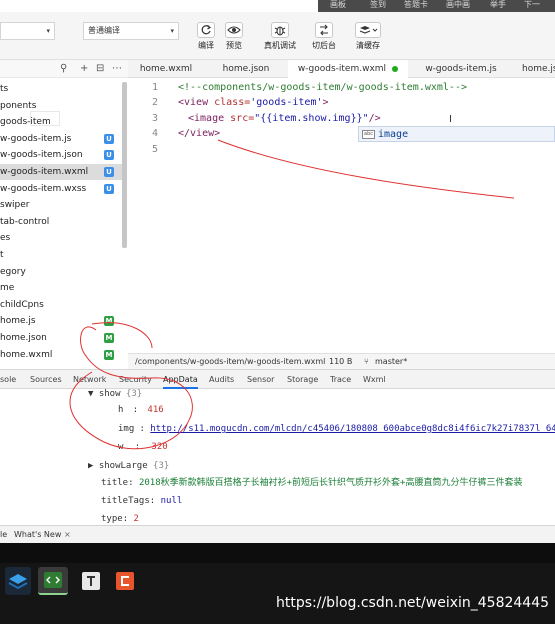  I want to click on annotation-circle, so click(131, 388).